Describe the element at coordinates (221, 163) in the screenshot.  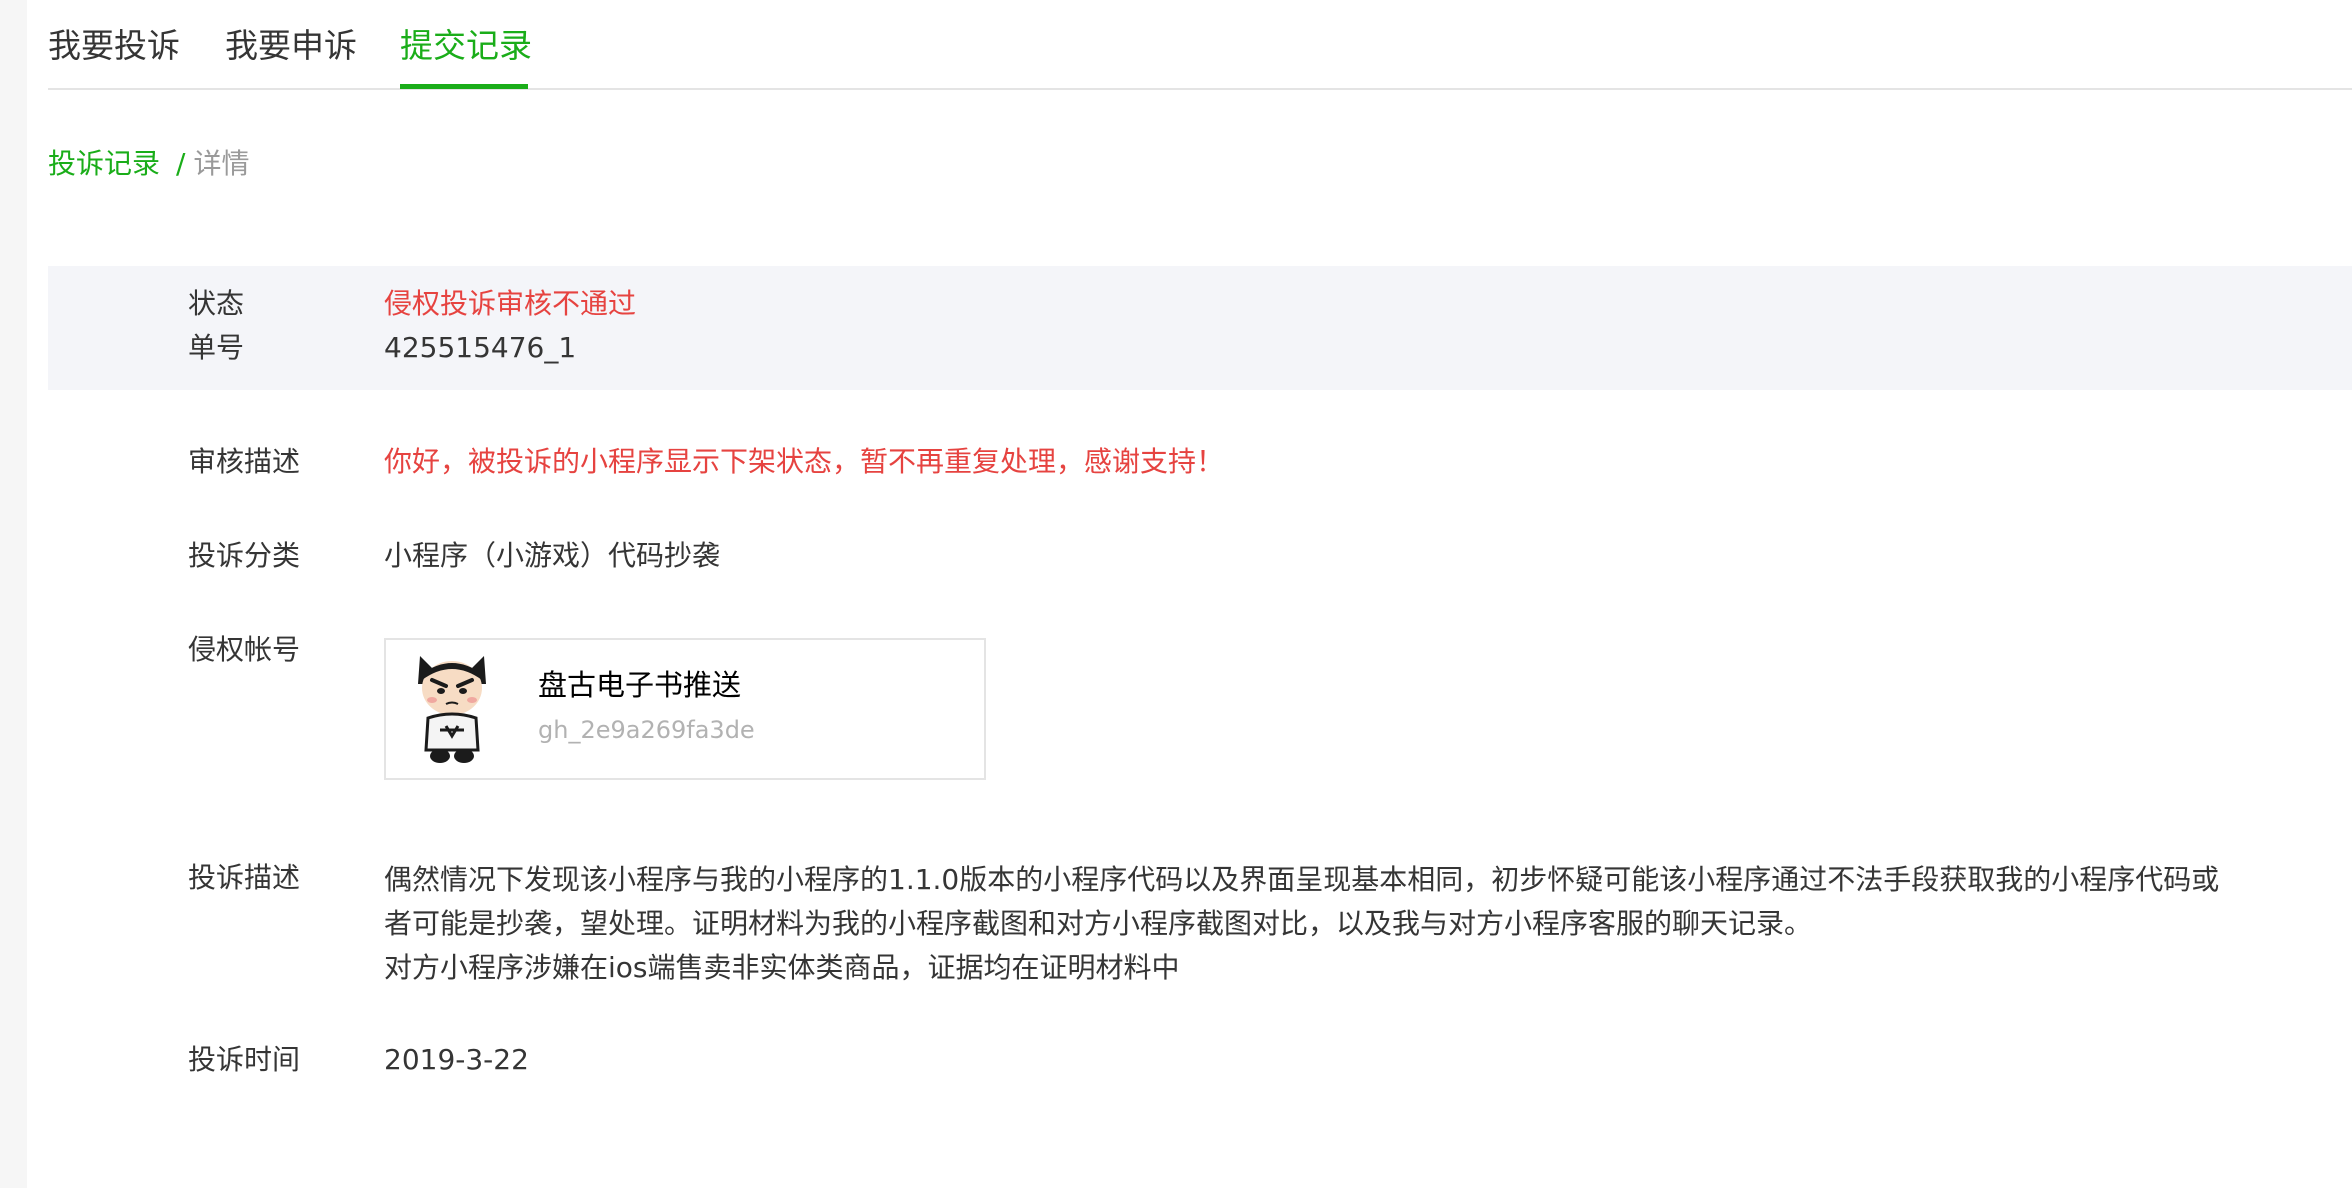
I see `breadcrumb-current: 详情` at that location.